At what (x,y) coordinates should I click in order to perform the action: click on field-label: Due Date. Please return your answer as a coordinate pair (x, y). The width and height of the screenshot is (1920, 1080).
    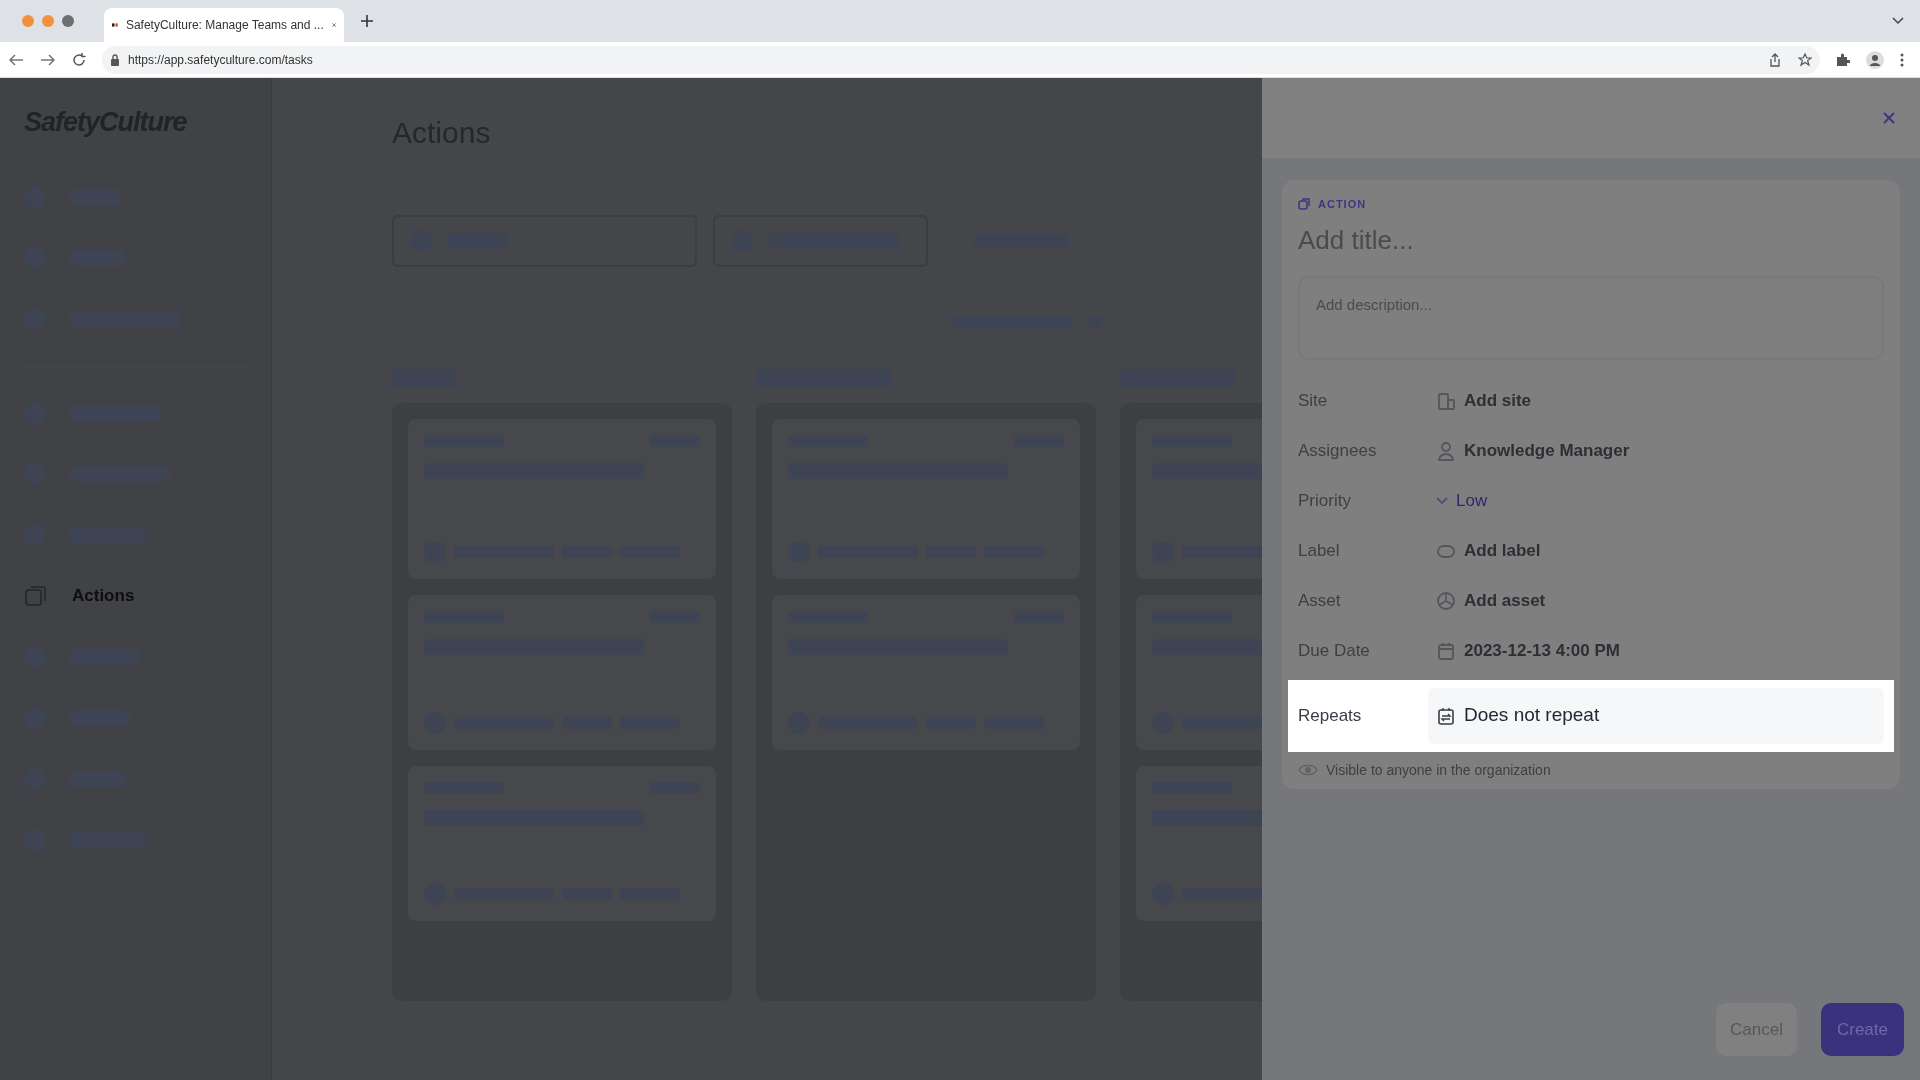
    Looking at the image, I should click on (1334, 650).